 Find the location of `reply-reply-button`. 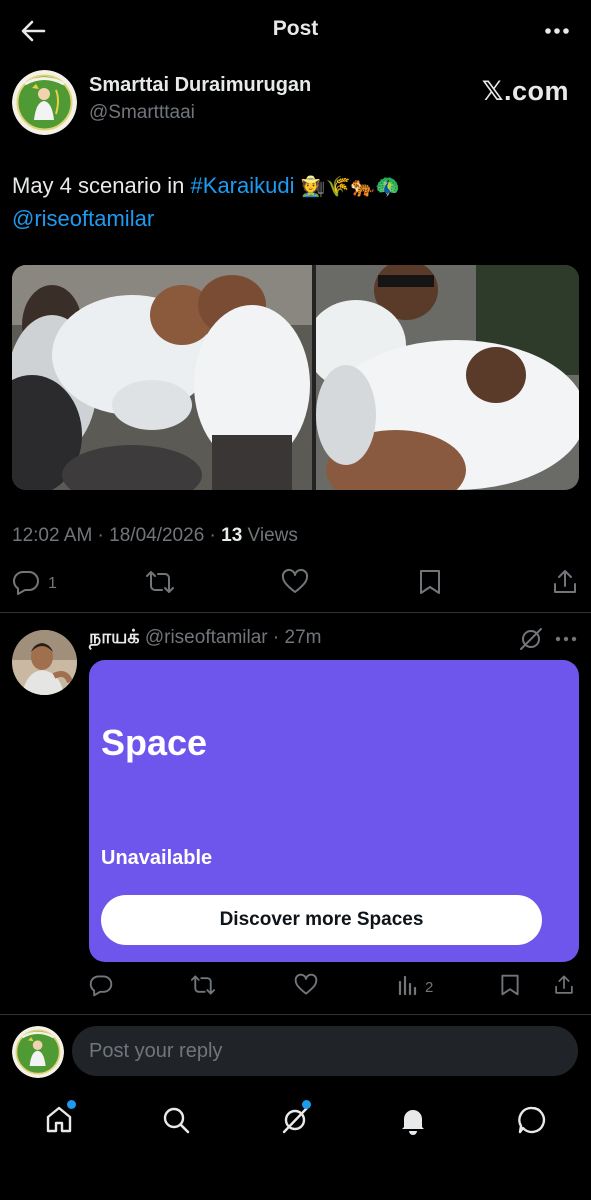

reply-reply-button is located at coordinates (101, 987).